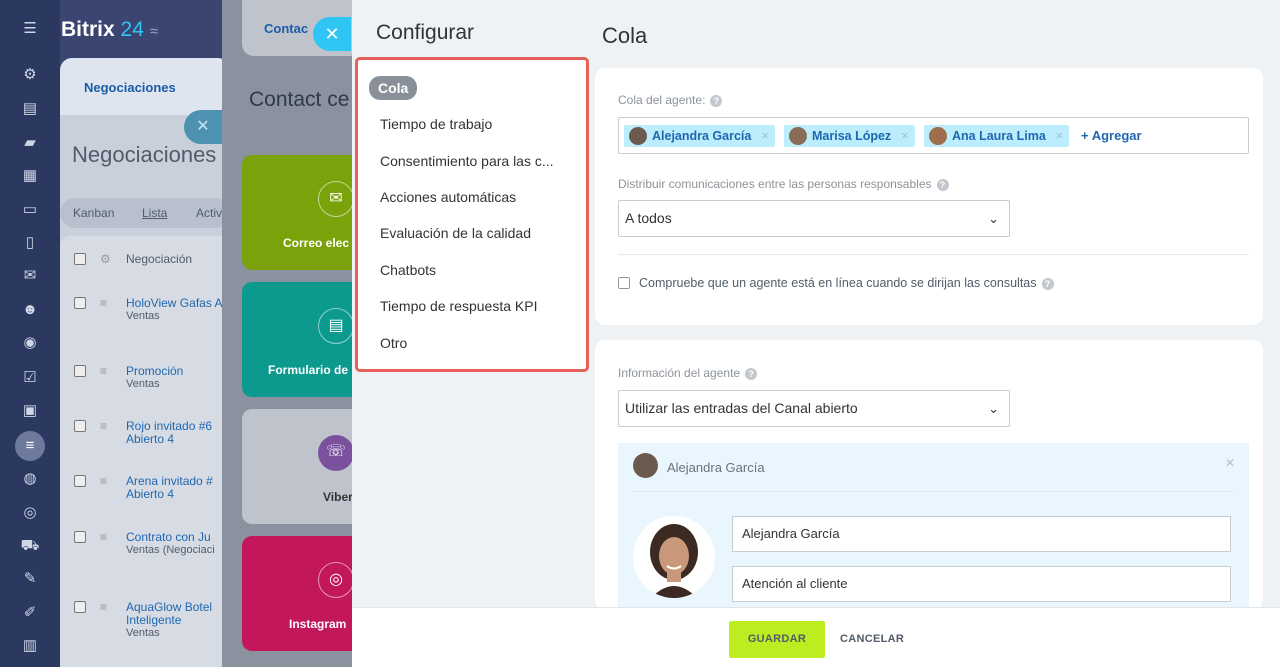  What do you see at coordinates (645, 465) in the screenshot?
I see `avatar` at bounding box center [645, 465].